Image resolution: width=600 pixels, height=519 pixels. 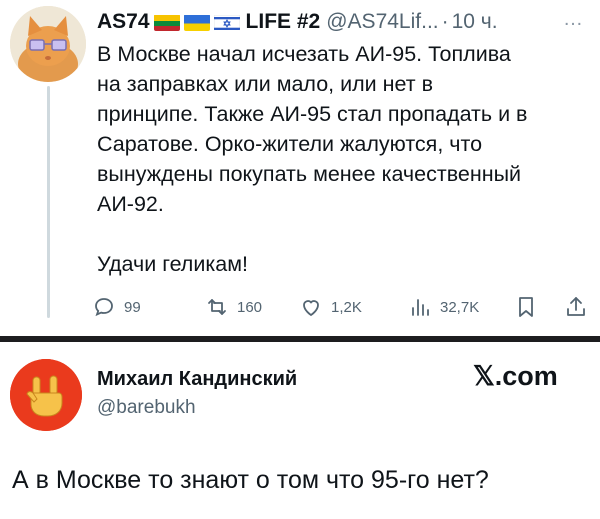 I want to click on rock-hand-icon, so click(x=46, y=395).